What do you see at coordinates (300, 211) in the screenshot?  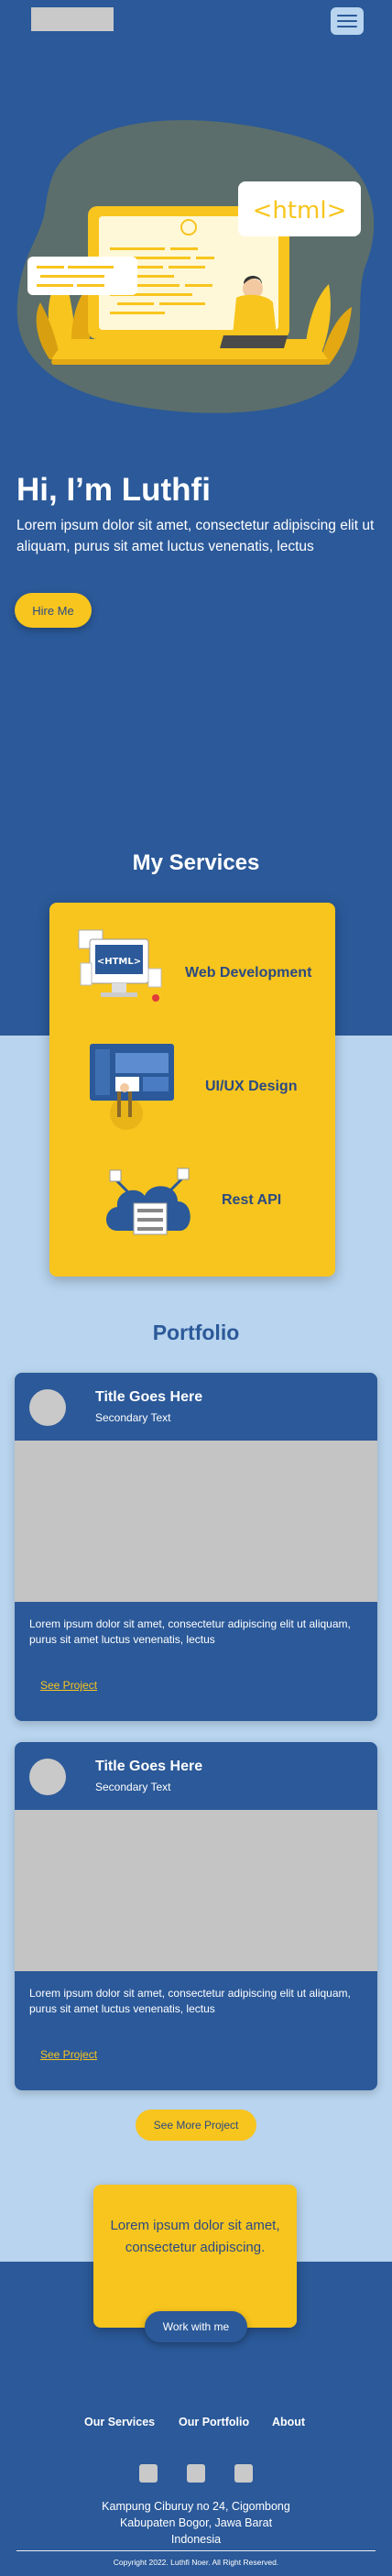 I see `html-code-label: <html>` at bounding box center [300, 211].